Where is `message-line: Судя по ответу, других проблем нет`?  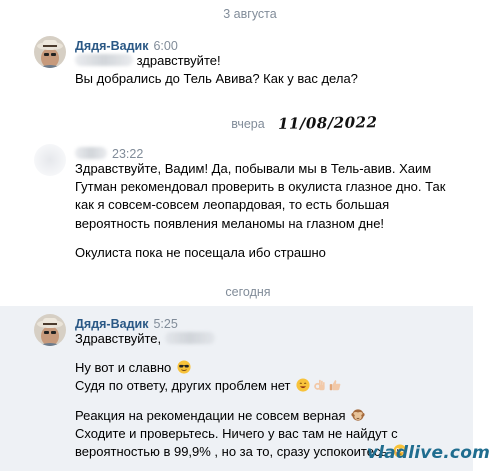 message-line: Судя по ответу, других проблем нет is located at coordinates (183, 386).